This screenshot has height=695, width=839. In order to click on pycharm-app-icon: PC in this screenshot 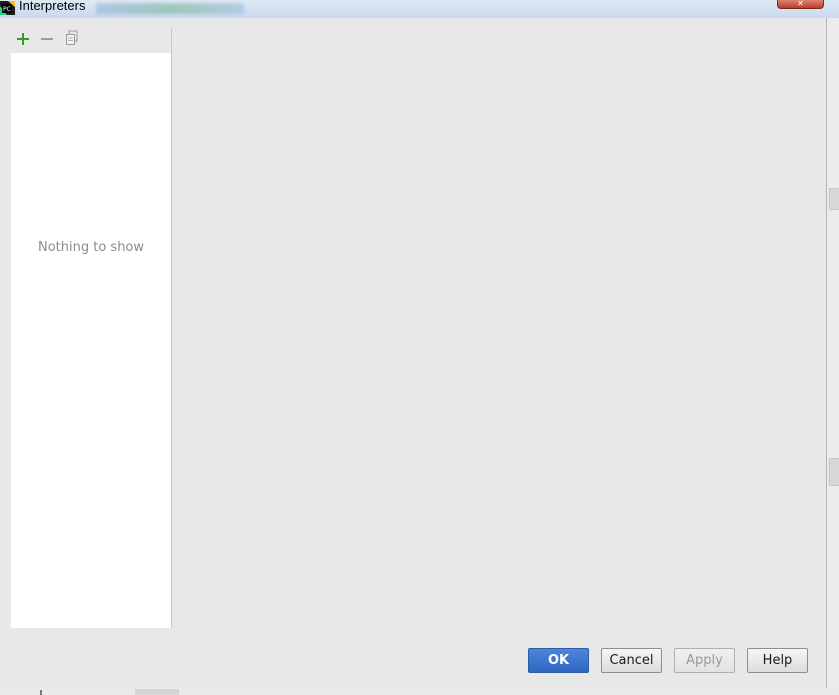, I will do `click(7, 7)`.